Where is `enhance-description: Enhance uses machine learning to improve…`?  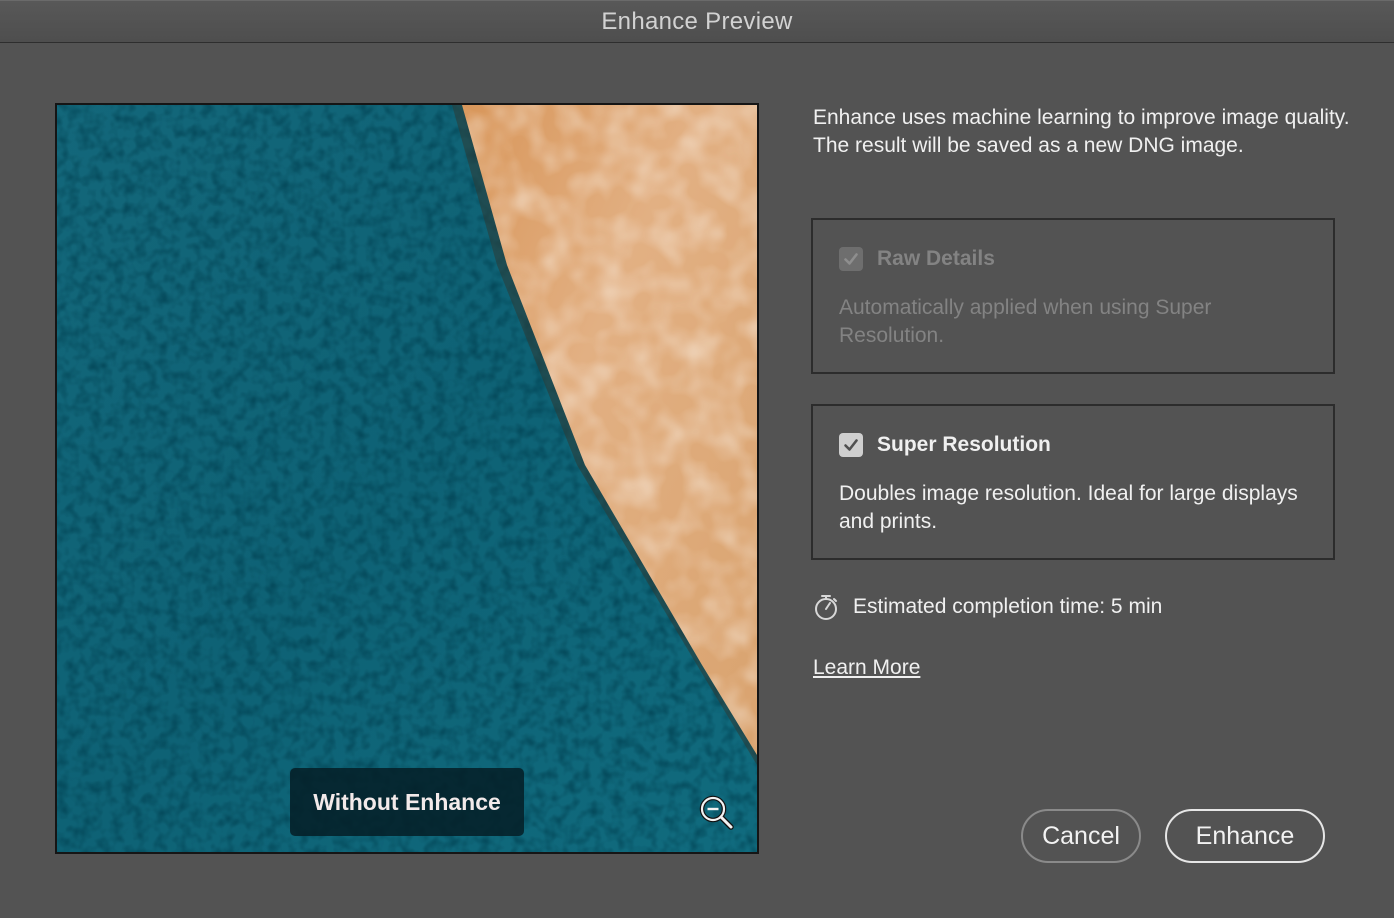
enhance-description: Enhance uses machine learning to improve… is located at coordinates (1081, 131).